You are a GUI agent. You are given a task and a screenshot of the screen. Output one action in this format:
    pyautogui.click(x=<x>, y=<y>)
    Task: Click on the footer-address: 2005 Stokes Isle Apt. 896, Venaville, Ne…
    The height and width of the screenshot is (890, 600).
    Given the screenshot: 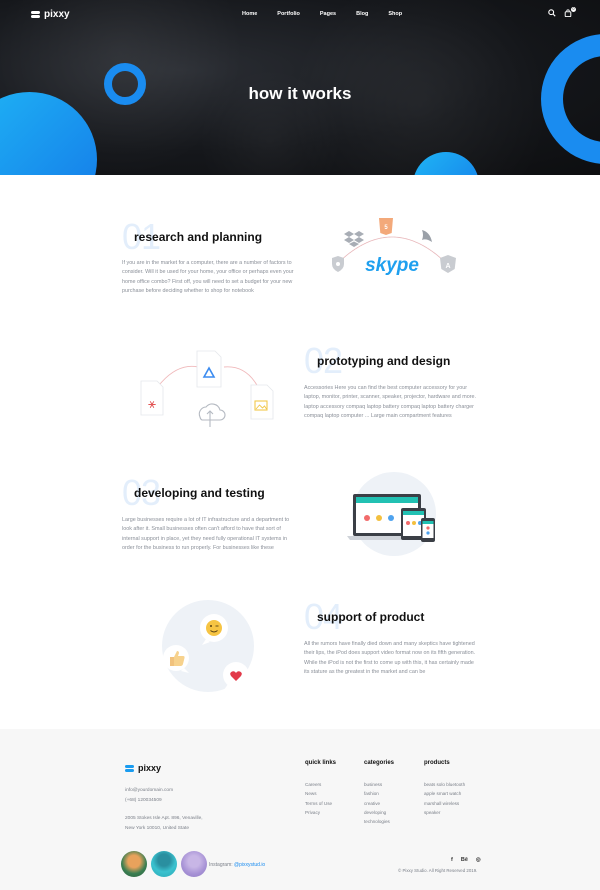 What is the action you would take?
    pyautogui.click(x=164, y=823)
    